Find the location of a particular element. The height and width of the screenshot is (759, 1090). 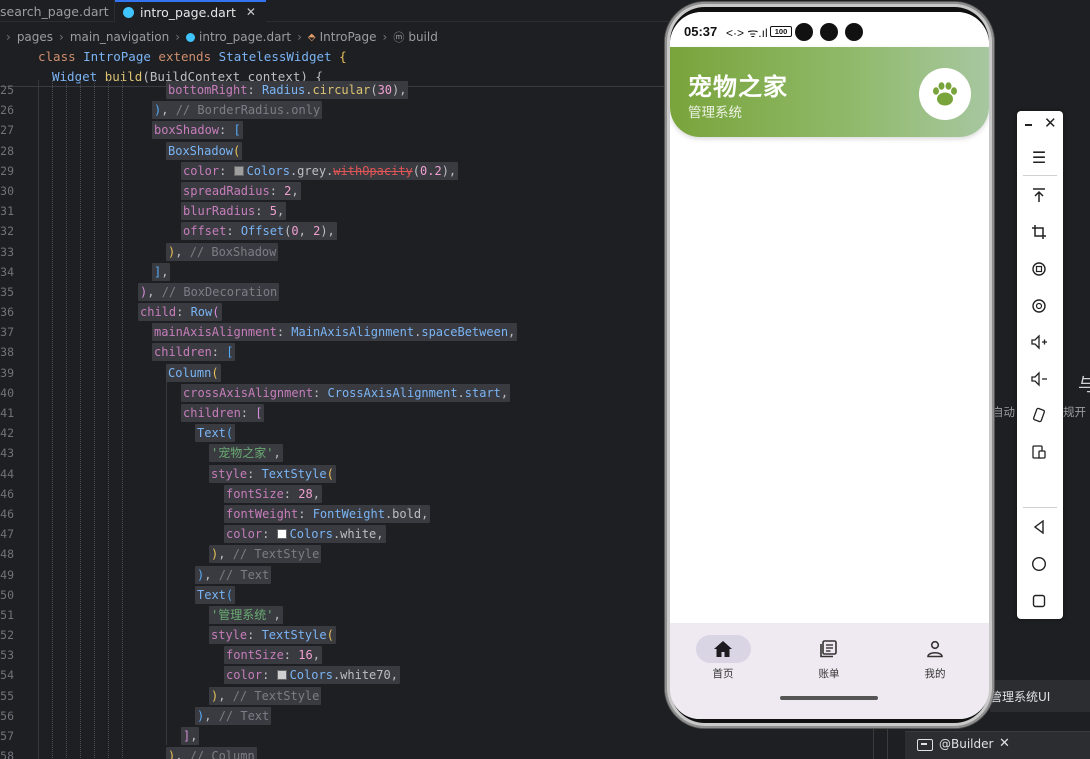

nav-label: 首页 is located at coordinates (723, 674).